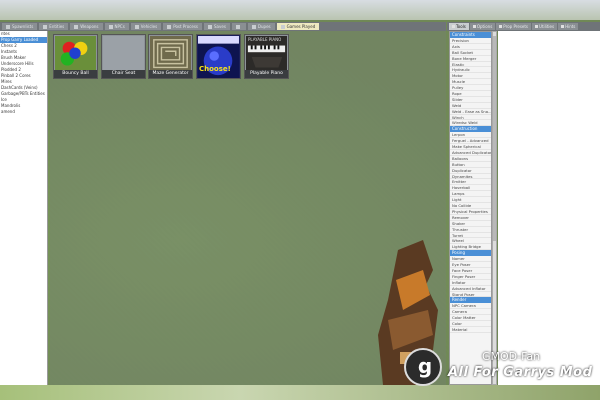  I want to click on tab-label: NPCs, so click(119, 26).